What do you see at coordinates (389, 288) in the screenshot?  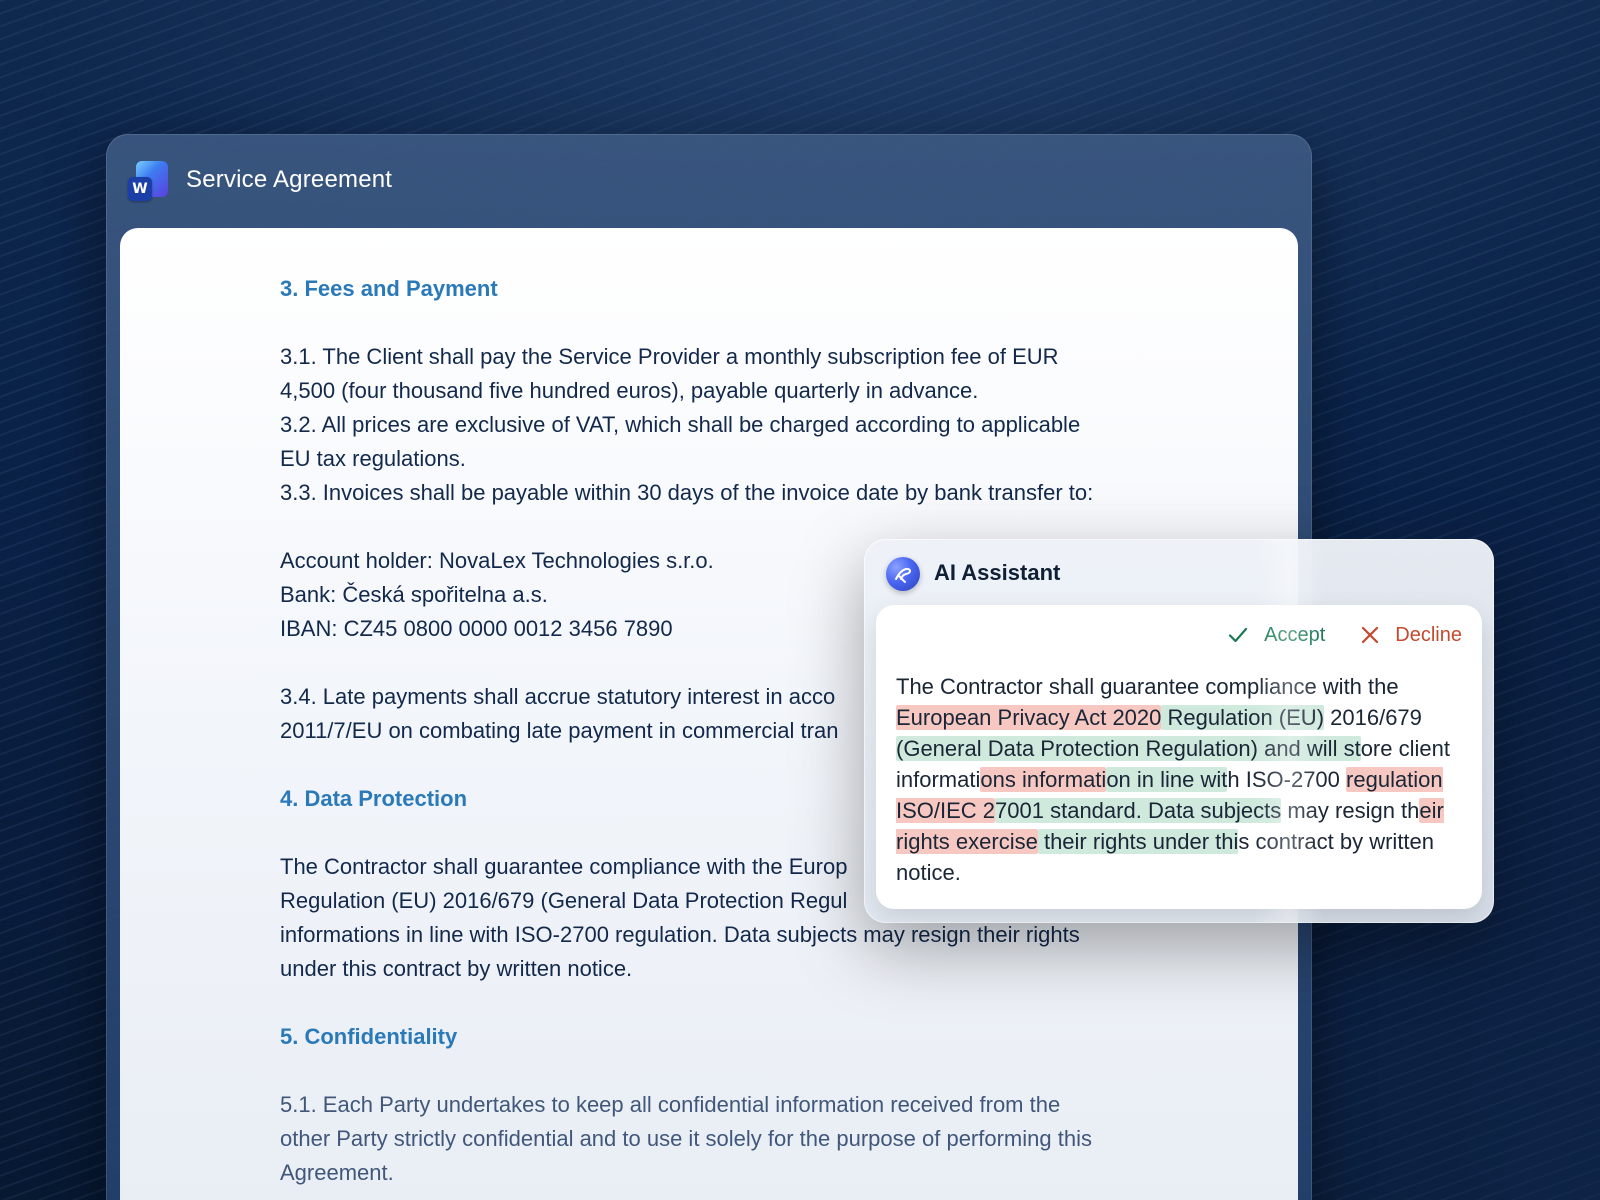 I see `section-heading-fees: 3. Fees and Payment` at bounding box center [389, 288].